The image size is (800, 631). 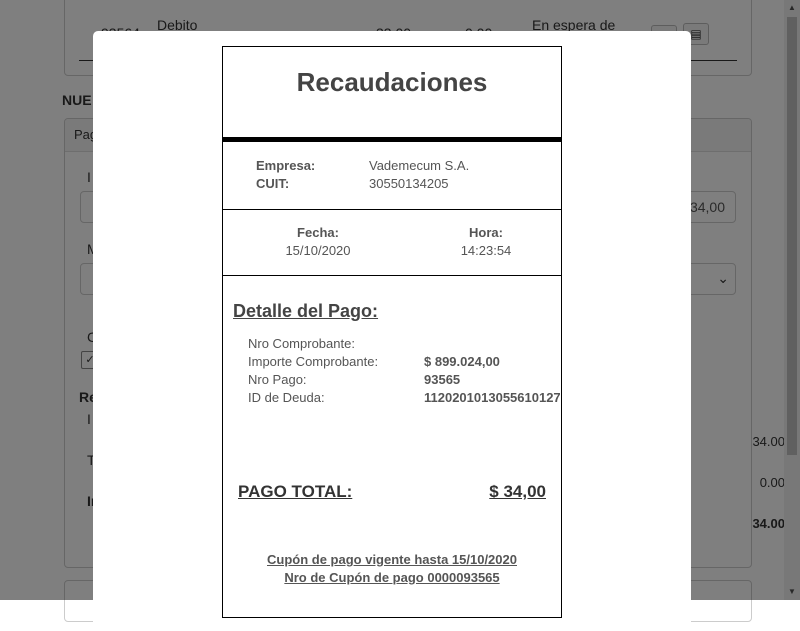 I want to click on detail-value: $ 899.024,00, so click(x=462, y=361).